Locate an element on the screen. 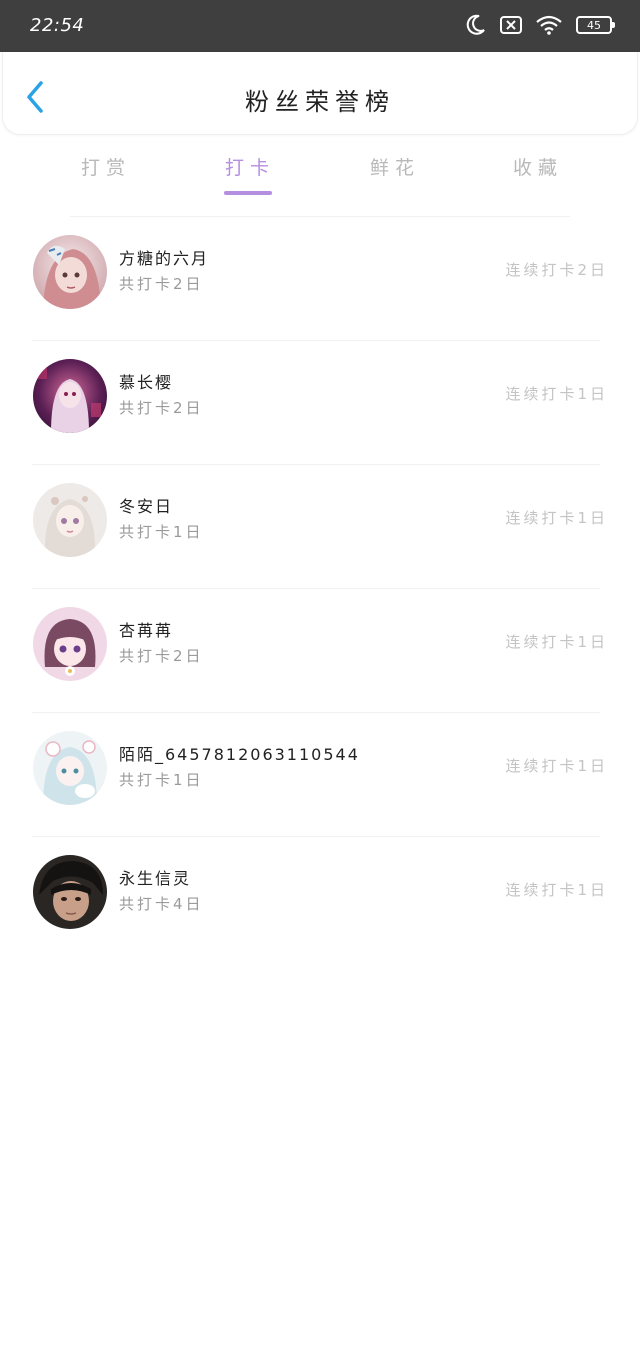  header: 粉丝荣誉榜 is located at coordinates (320, 93).